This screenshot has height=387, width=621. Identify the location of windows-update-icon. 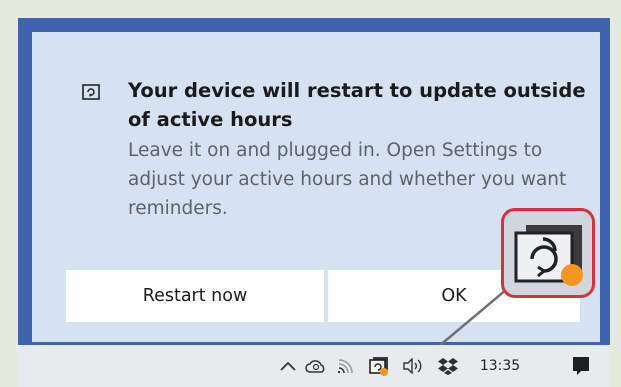
(378, 366).